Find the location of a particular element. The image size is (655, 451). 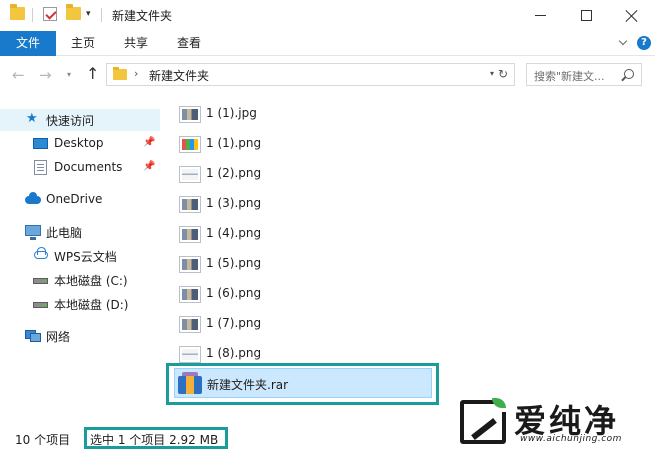

sidebar-item-label: 网络 is located at coordinates (58, 337).